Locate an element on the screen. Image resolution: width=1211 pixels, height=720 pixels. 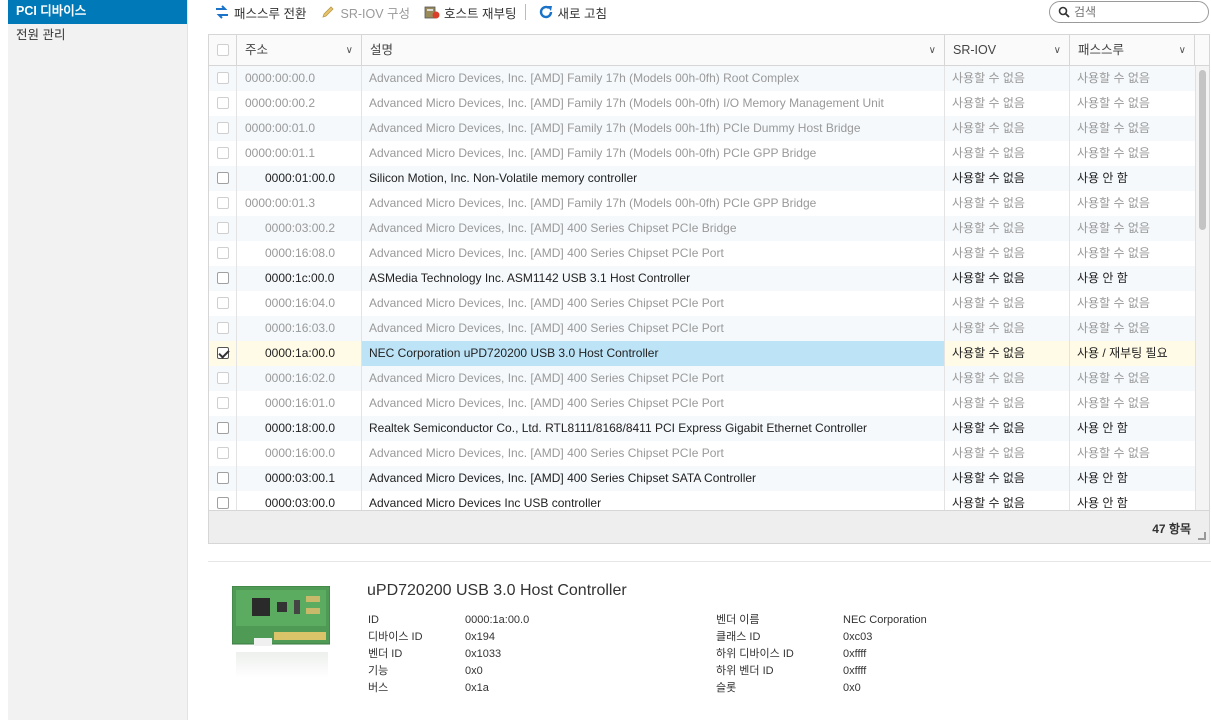
sidebar-item-pci-devices: PCI 디바이스 is located at coordinates (97, 12).